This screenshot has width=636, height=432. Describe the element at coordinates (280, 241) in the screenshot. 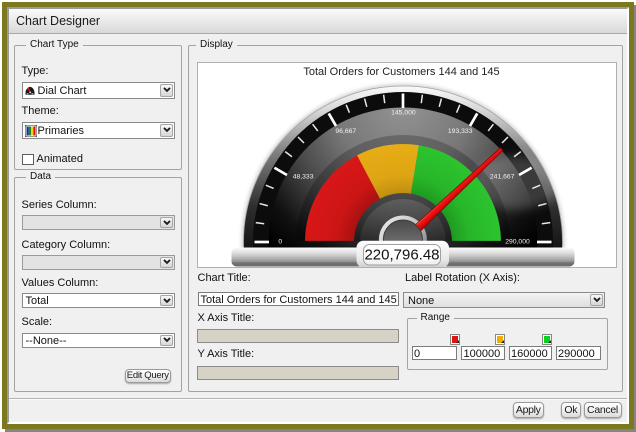

I see `svg-text: 0` at that location.